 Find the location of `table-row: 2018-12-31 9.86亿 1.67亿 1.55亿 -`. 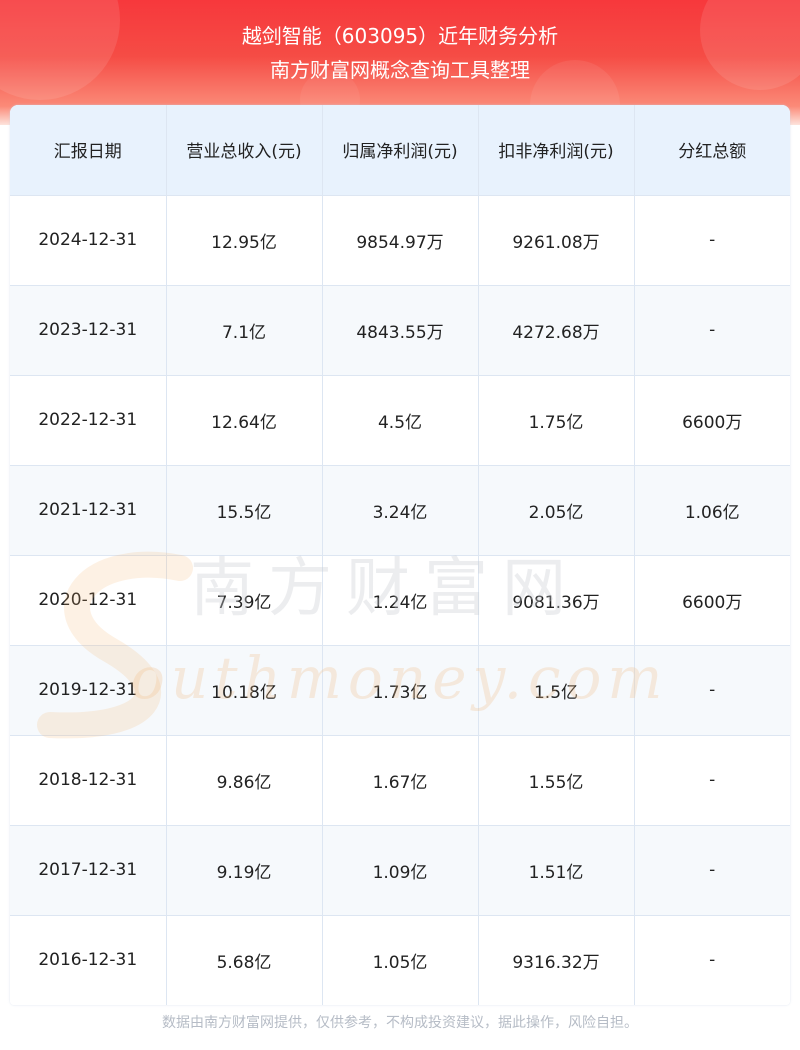

table-row: 2018-12-31 9.86亿 1.67亿 1.55亿 - is located at coordinates (400, 780).